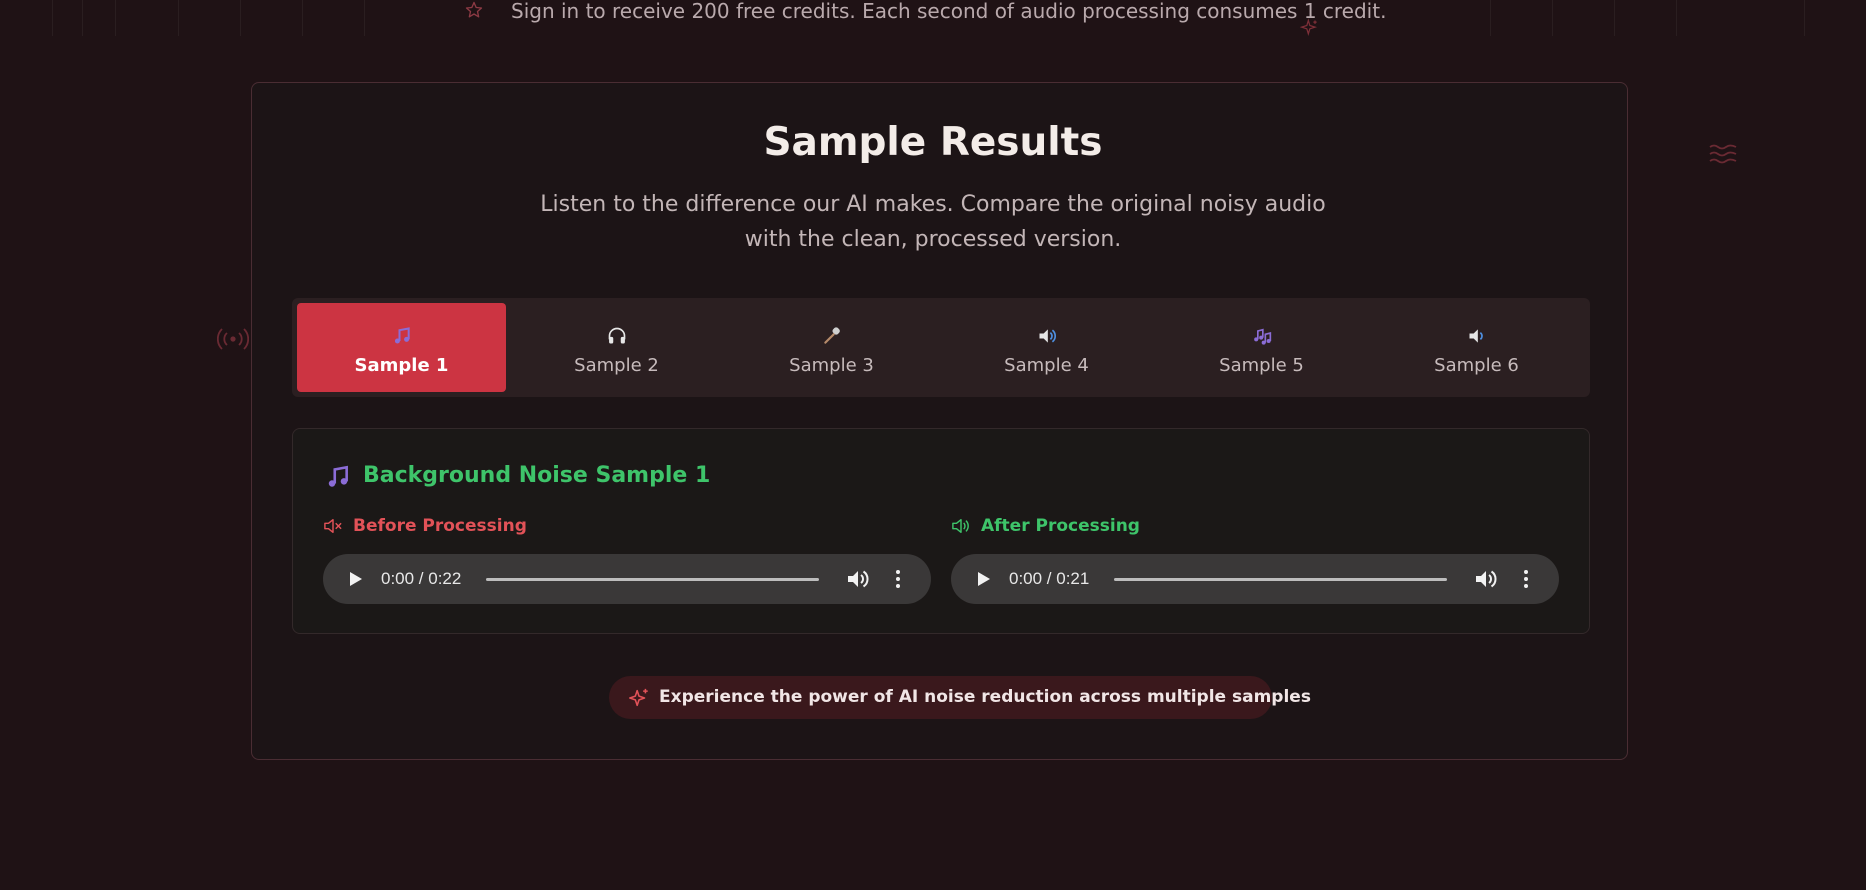 This screenshot has width=1866, height=890. Describe the element at coordinates (616, 347) in the screenshot. I see `tab-sample-2: Sample 2` at that location.